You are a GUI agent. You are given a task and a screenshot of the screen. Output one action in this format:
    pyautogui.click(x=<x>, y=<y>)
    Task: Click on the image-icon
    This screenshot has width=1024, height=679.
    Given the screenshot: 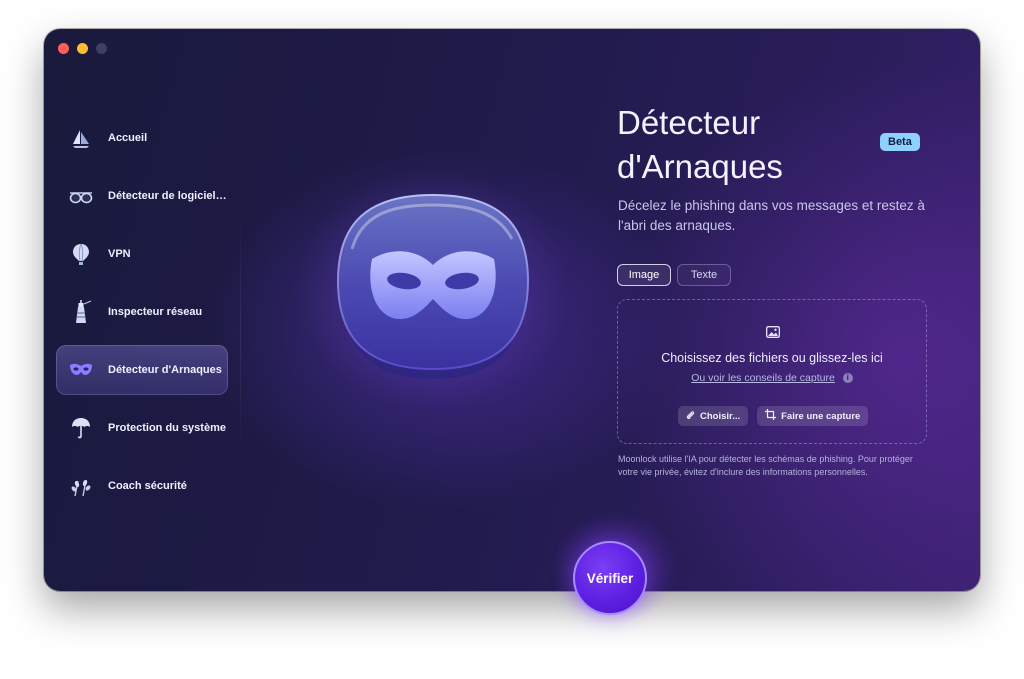 What is the action you would take?
    pyautogui.click(x=773, y=334)
    